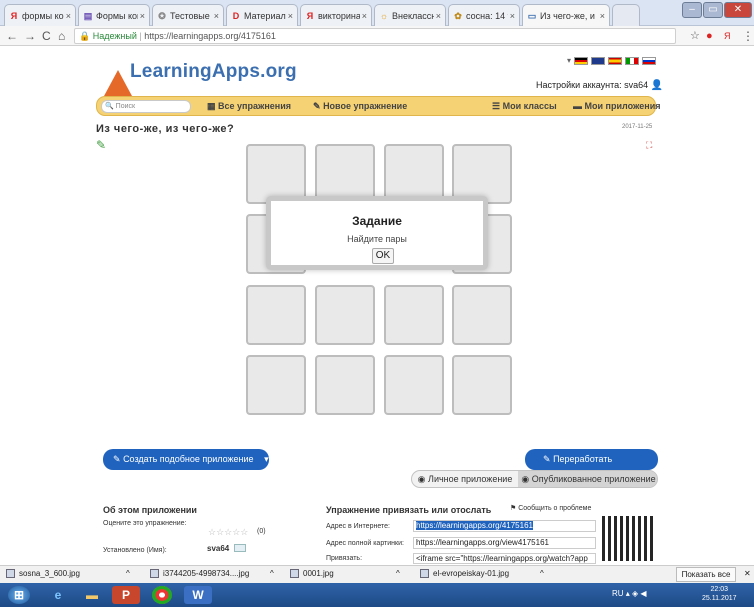  I want to click on tab-title: формы конт, so click(43, 15).